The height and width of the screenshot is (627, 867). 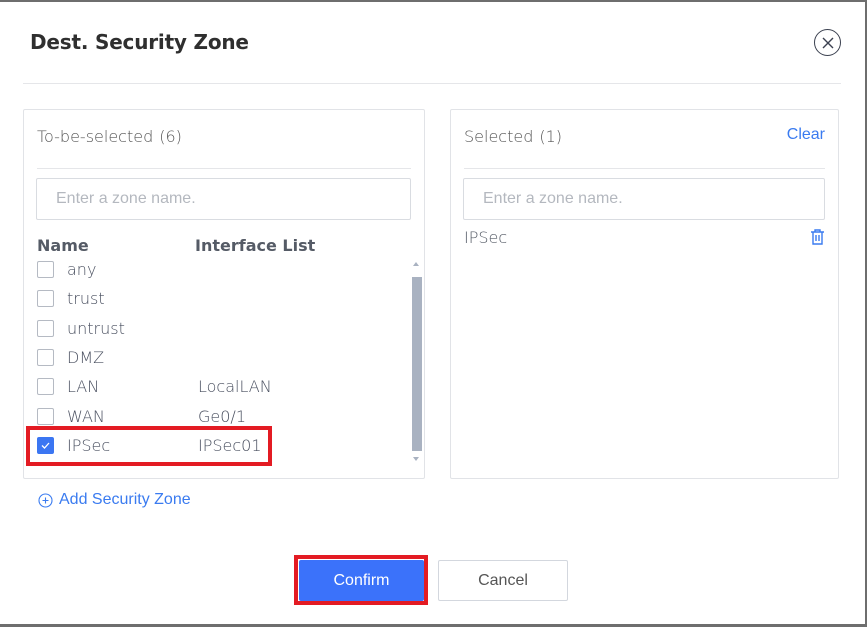 I want to click on scrollbar-thumb, so click(x=417, y=364).